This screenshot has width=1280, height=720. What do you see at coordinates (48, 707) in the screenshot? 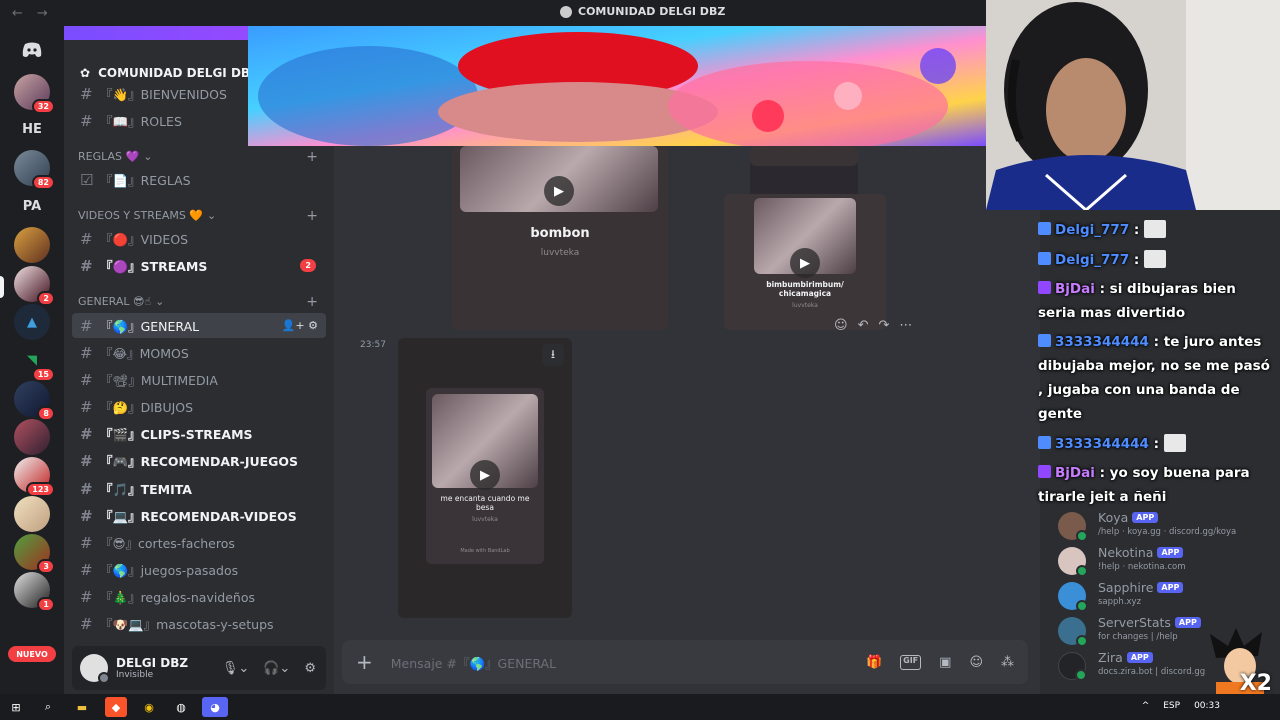
I see `search-icon: ⌕` at bounding box center [48, 707].